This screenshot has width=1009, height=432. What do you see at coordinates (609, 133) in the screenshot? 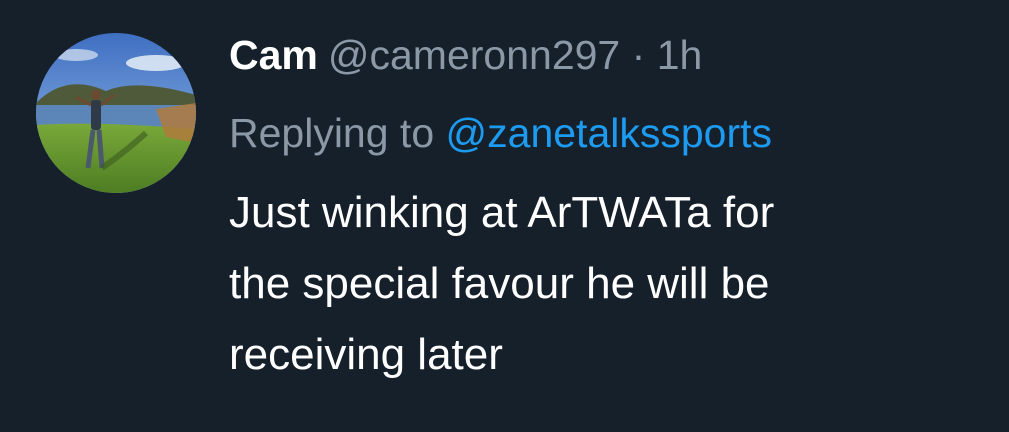
I see `replying-to-mention: @zanetalkssports` at bounding box center [609, 133].